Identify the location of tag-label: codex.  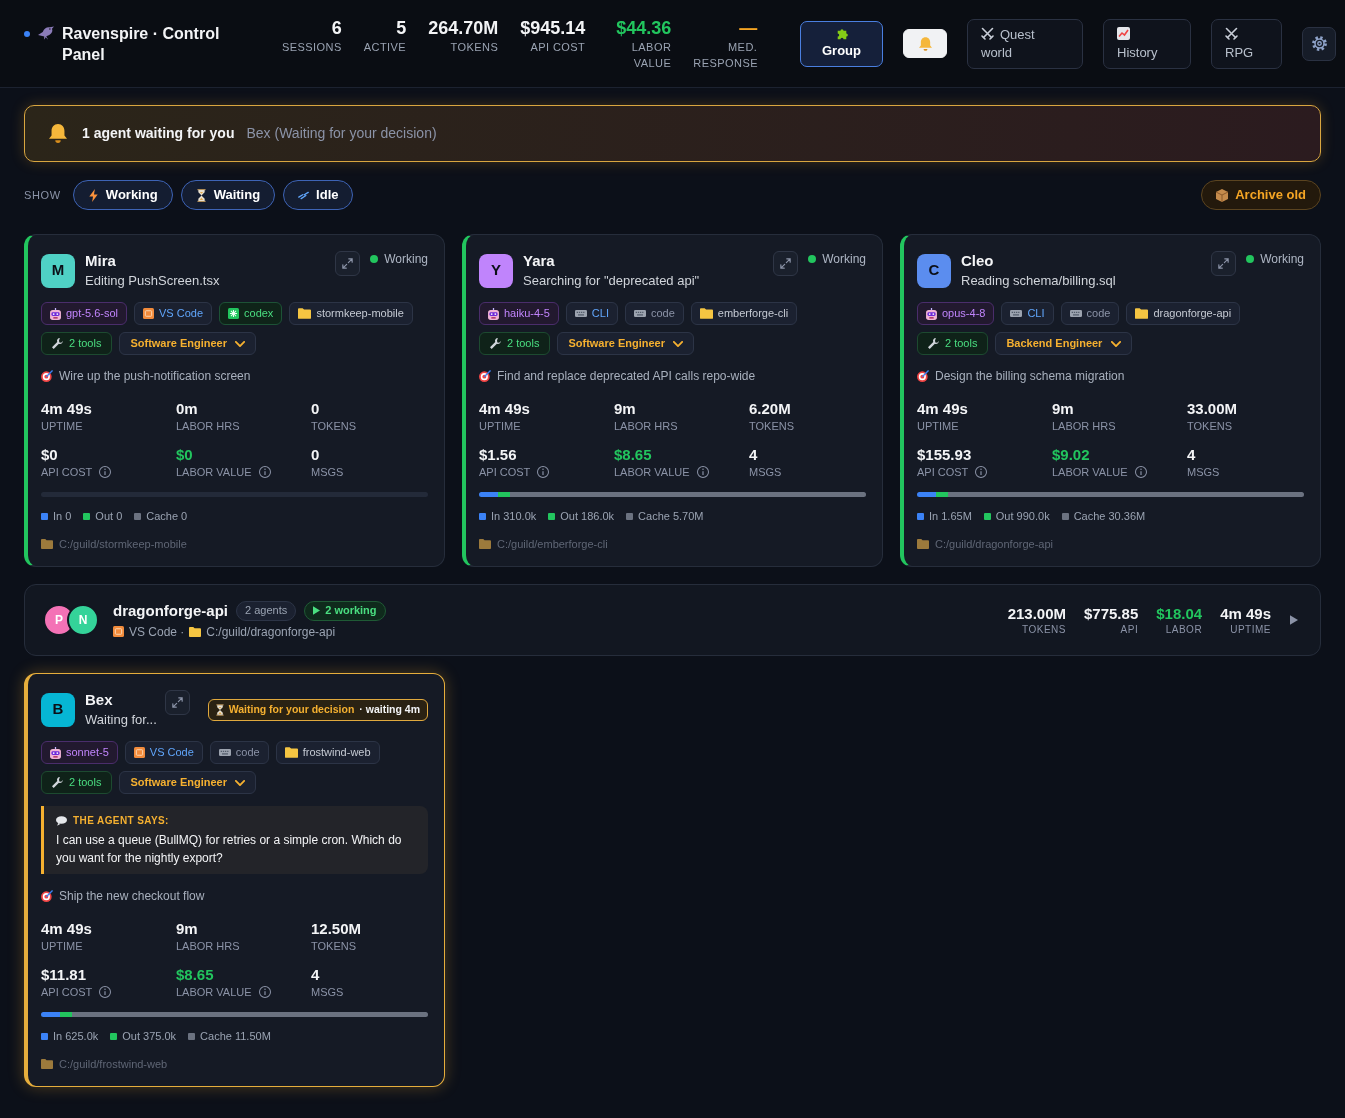
(259, 314).